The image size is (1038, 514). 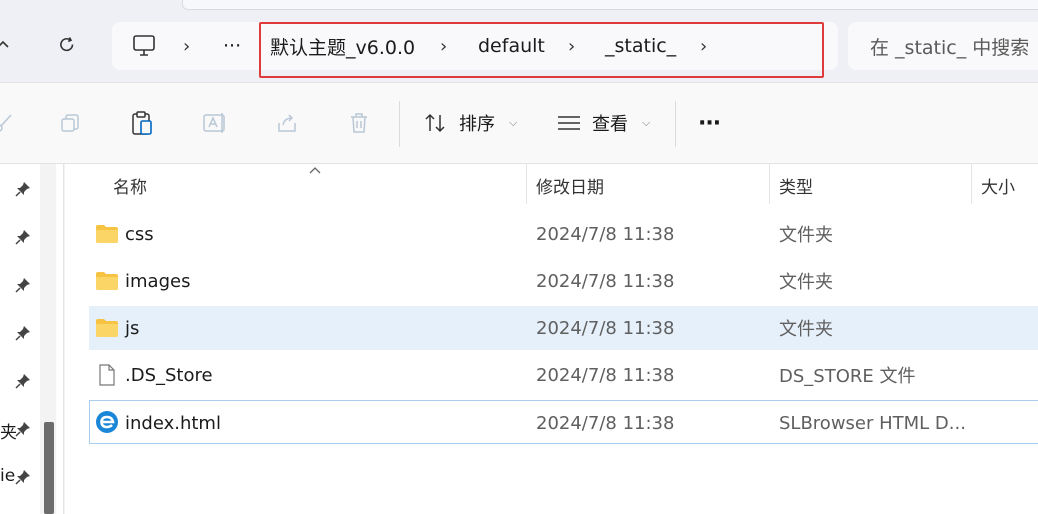 What do you see at coordinates (7, 476) in the screenshot?
I see `nav-item-label: ie` at bounding box center [7, 476].